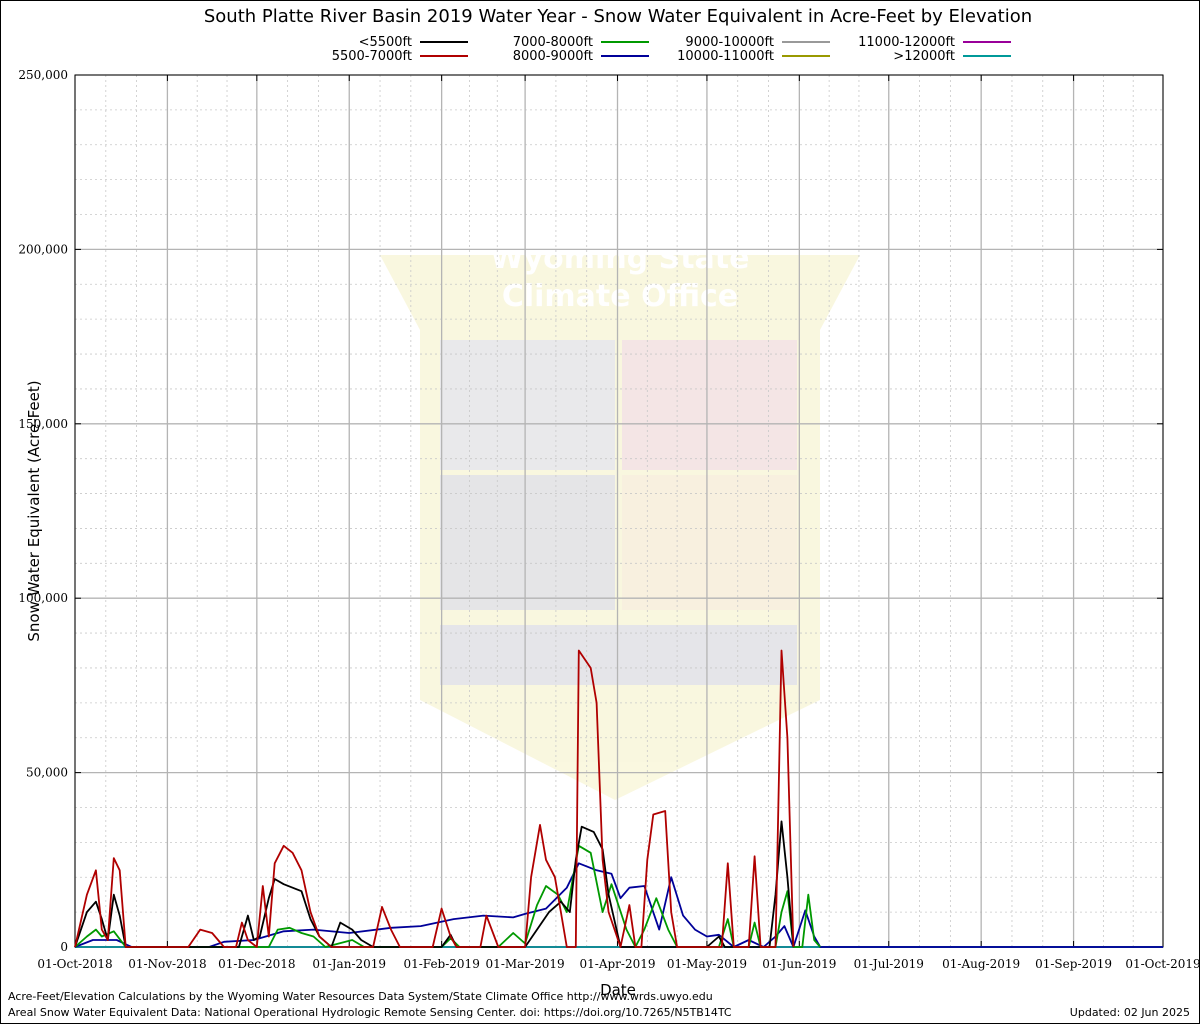 This screenshot has height=1024, width=1200. What do you see at coordinates (74, 964) in the screenshot?
I see `x-tick-label: 01-Oct-2018` at bounding box center [74, 964].